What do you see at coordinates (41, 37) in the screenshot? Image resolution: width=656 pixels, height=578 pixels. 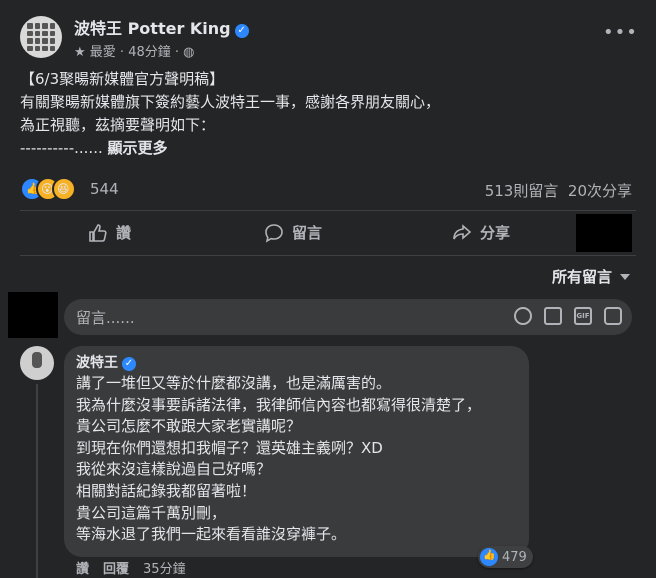 I see `page-avatar` at bounding box center [41, 37].